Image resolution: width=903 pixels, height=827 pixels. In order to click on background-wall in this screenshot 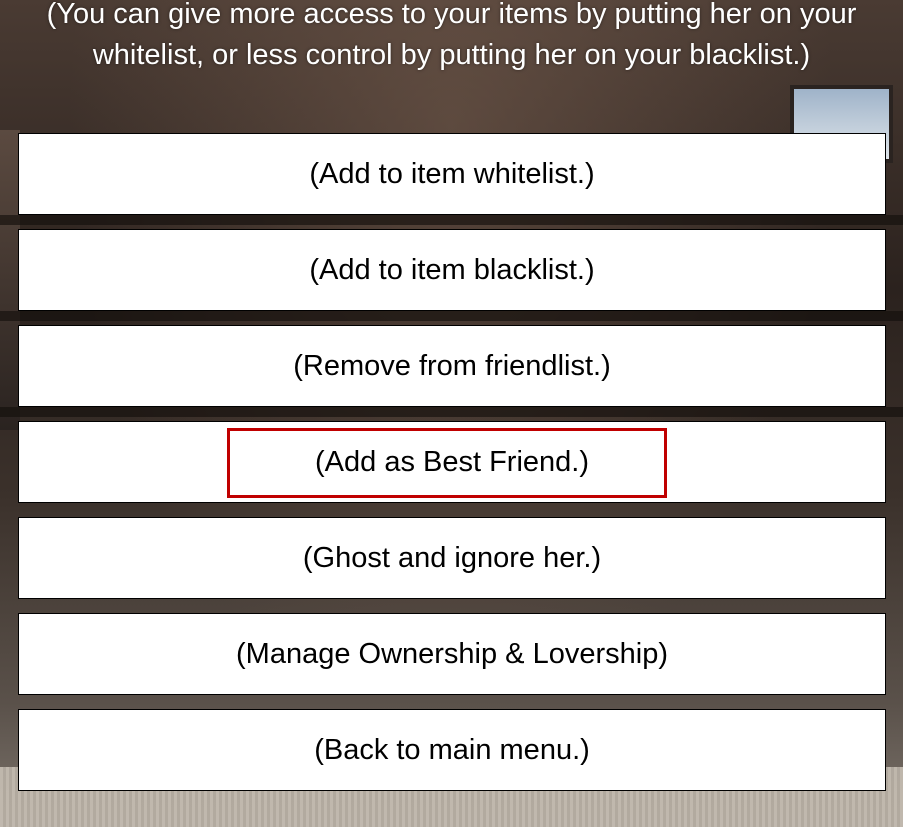, I will do `click(10, 280)`.